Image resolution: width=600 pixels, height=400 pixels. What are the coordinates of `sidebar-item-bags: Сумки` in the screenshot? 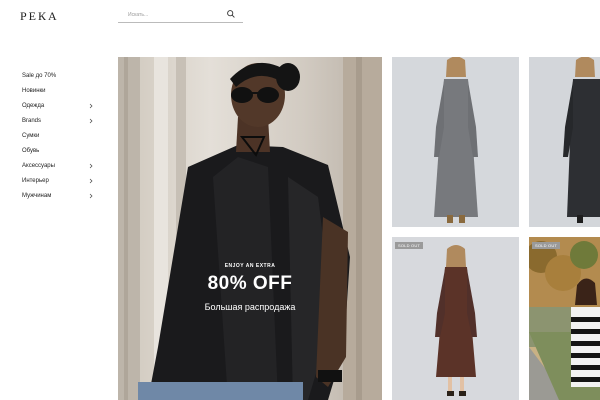 It's located at (58, 135).